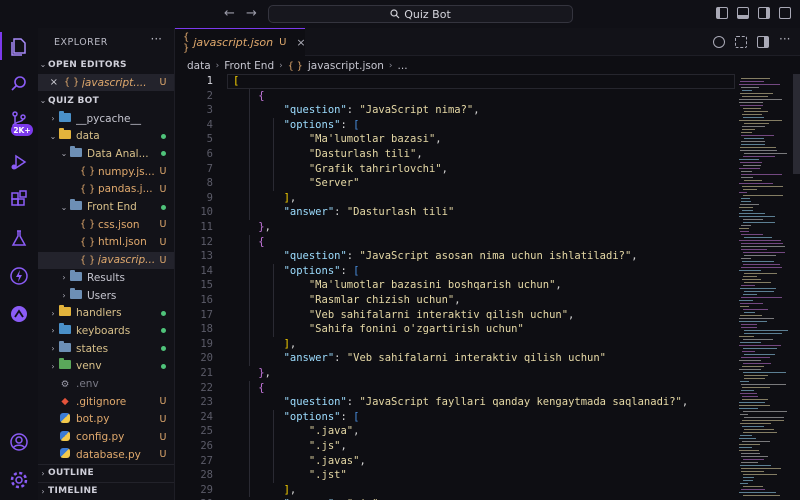 This screenshot has height=500, width=800. I want to click on project-label: QUIZ BOT, so click(74, 100).